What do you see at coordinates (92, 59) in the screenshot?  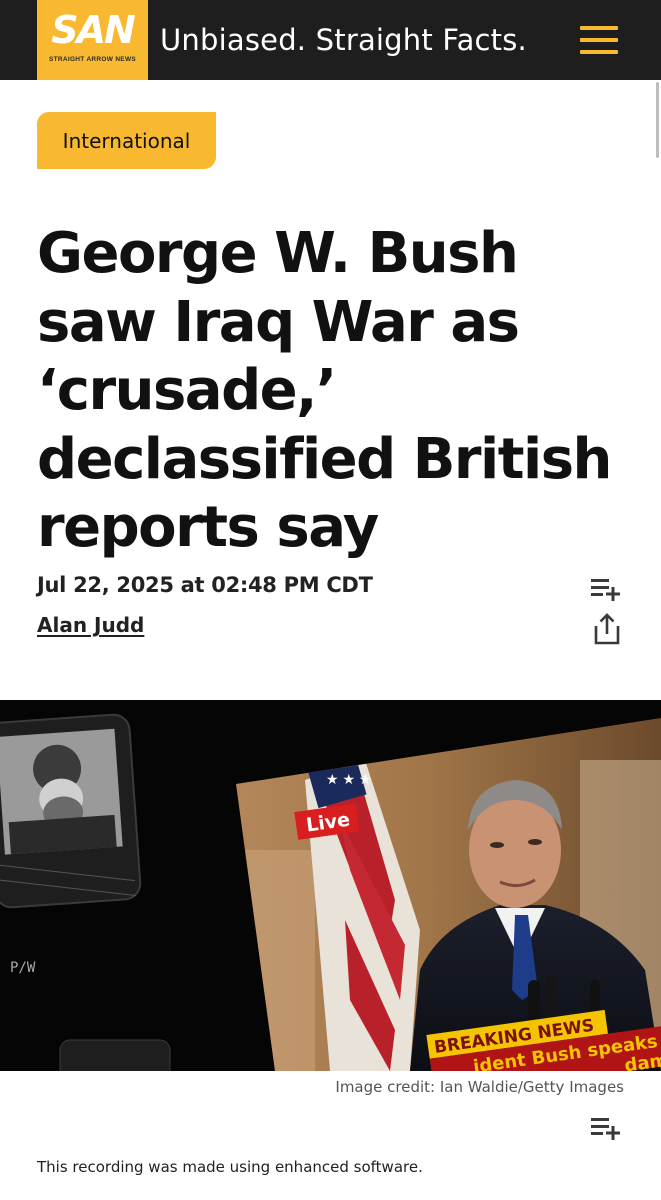 I see `logo-subtext: STRAIGHT ARROW NEWS` at bounding box center [92, 59].